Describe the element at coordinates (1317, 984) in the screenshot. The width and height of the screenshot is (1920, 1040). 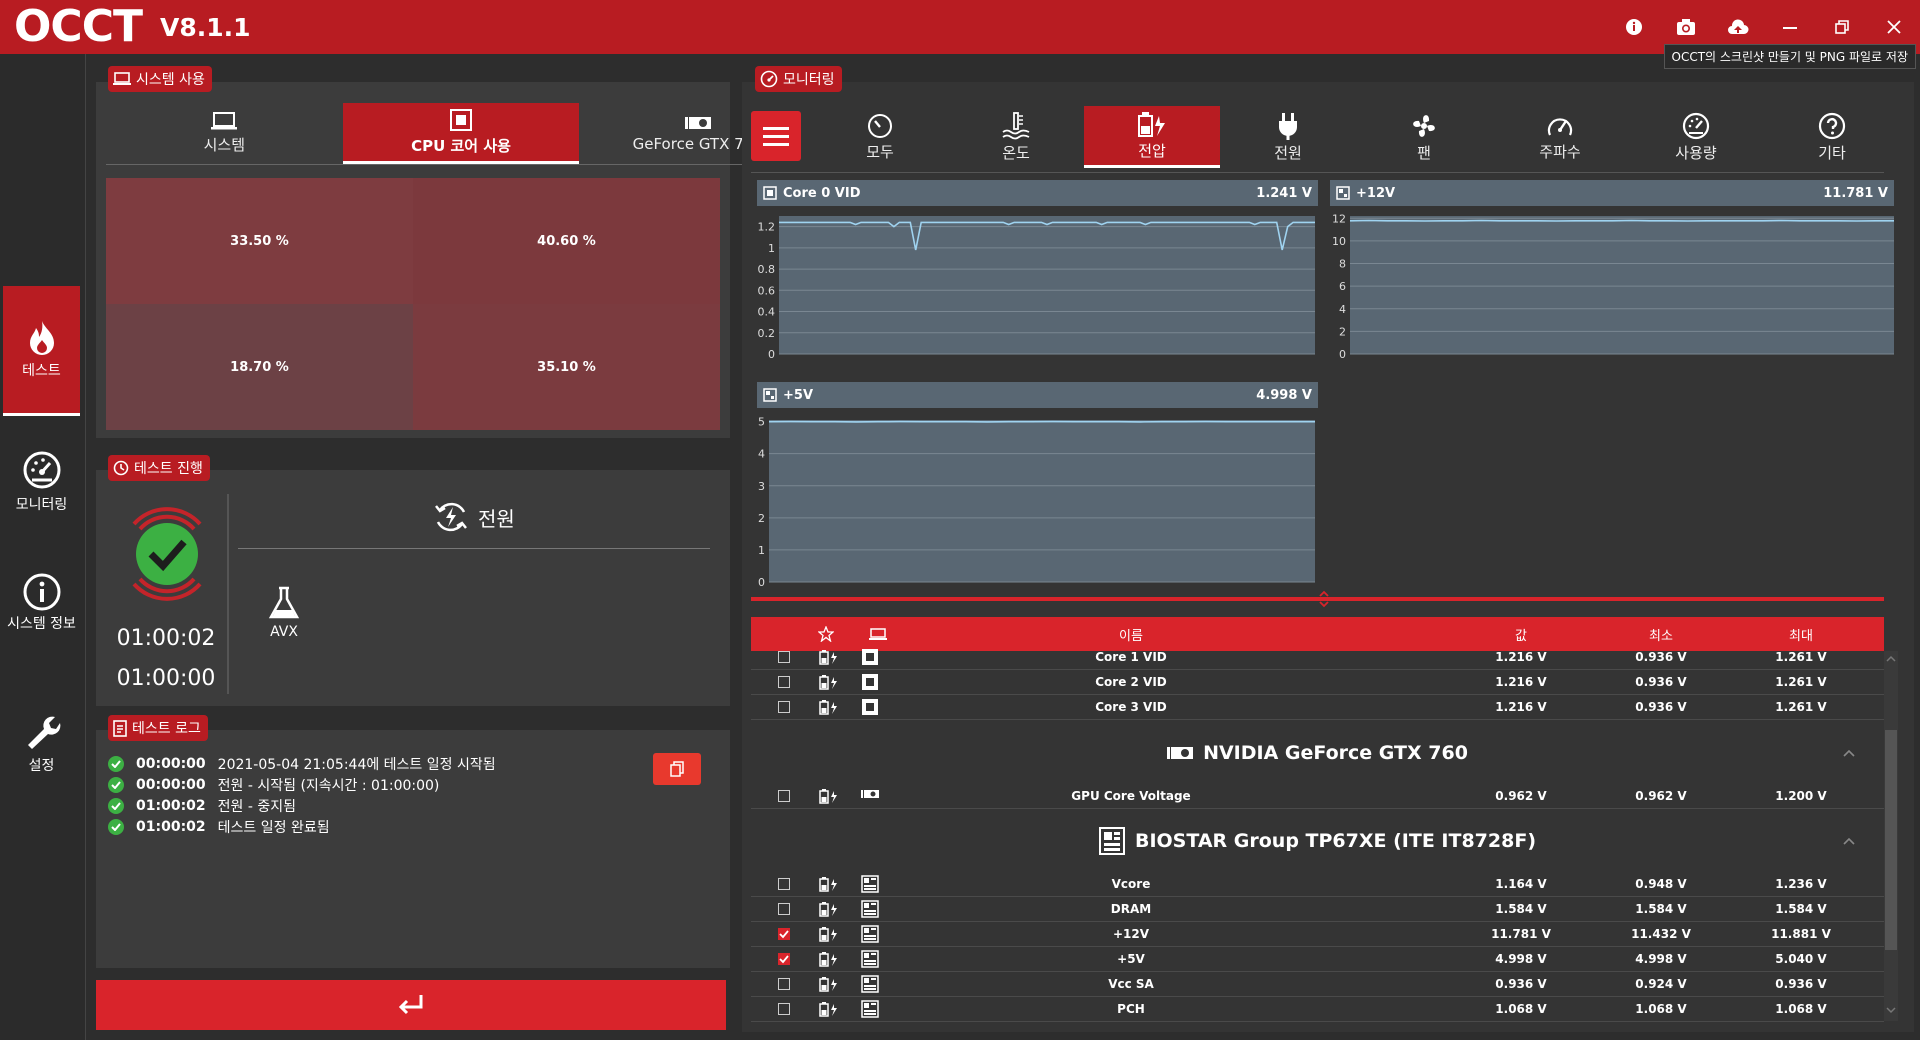
I see `table-row: Vcc SA 0.936 V 0.924 V 0.936 V` at that location.